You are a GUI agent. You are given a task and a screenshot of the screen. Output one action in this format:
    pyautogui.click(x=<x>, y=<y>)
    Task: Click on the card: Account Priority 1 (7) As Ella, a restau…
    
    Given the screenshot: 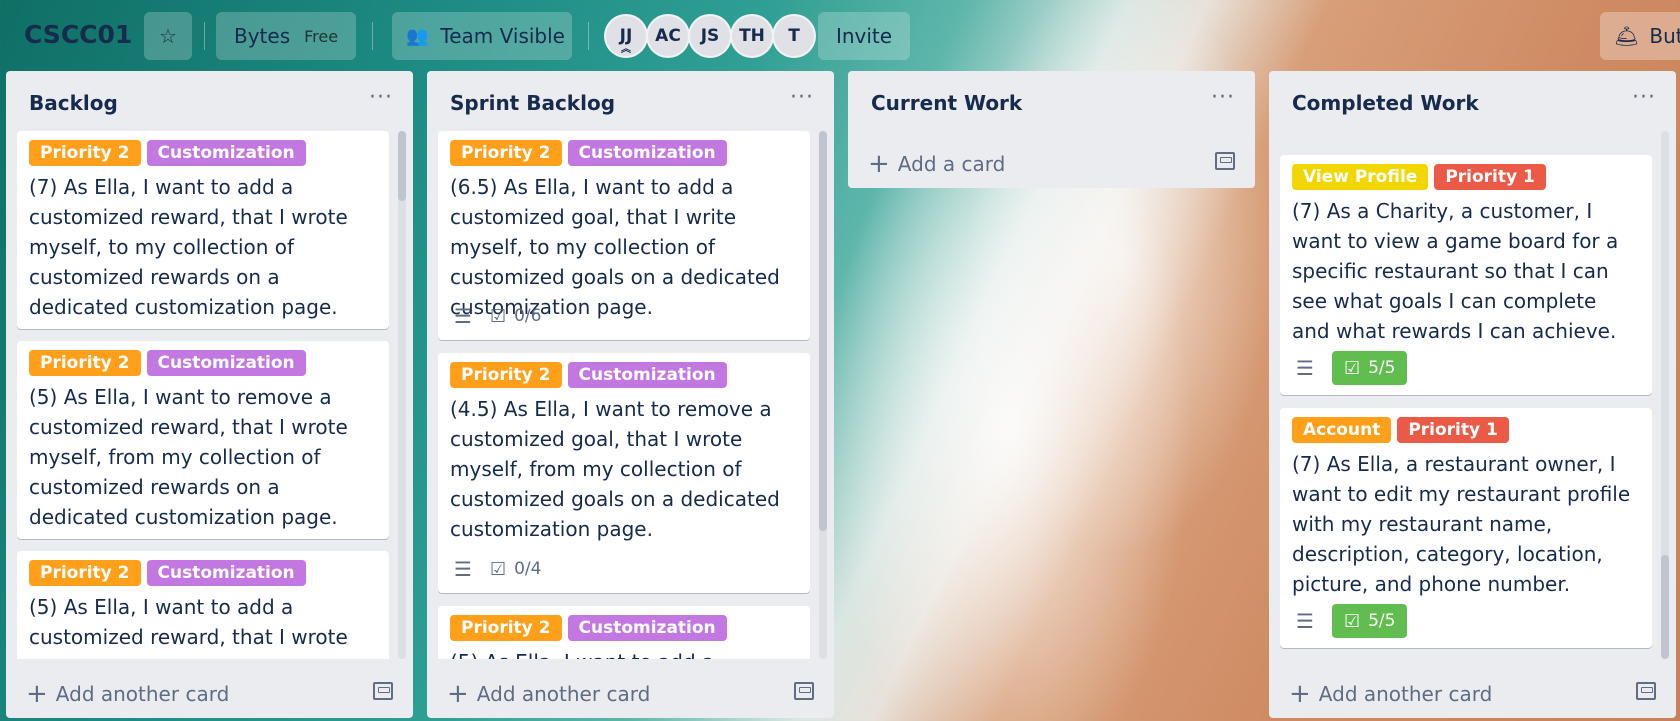 What is the action you would take?
    pyautogui.click(x=1466, y=528)
    